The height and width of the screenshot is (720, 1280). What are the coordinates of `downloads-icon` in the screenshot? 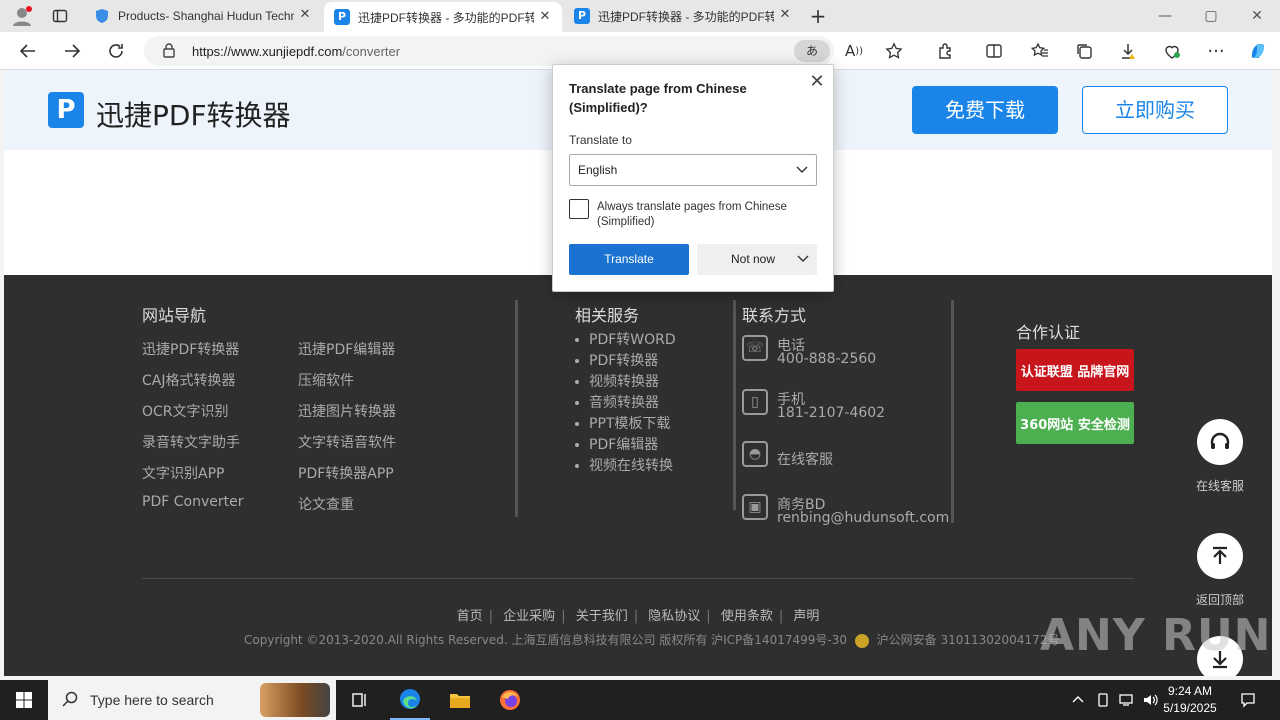 It's located at (1128, 51).